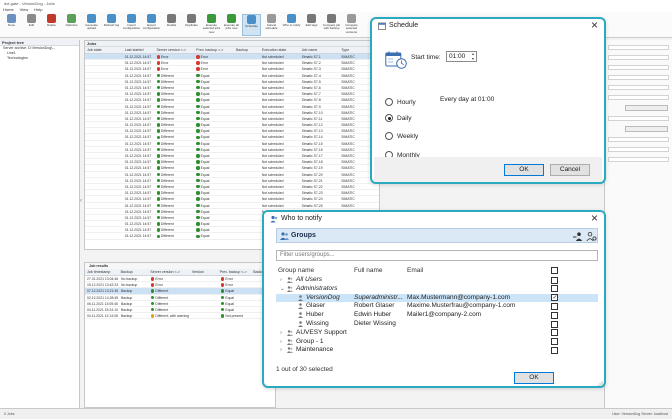 The height and width of the screenshot is (419, 672). What do you see at coordinates (398, 118) in the screenshot?
I see `radio-daily: Daily` at bounding box center [398, 118].